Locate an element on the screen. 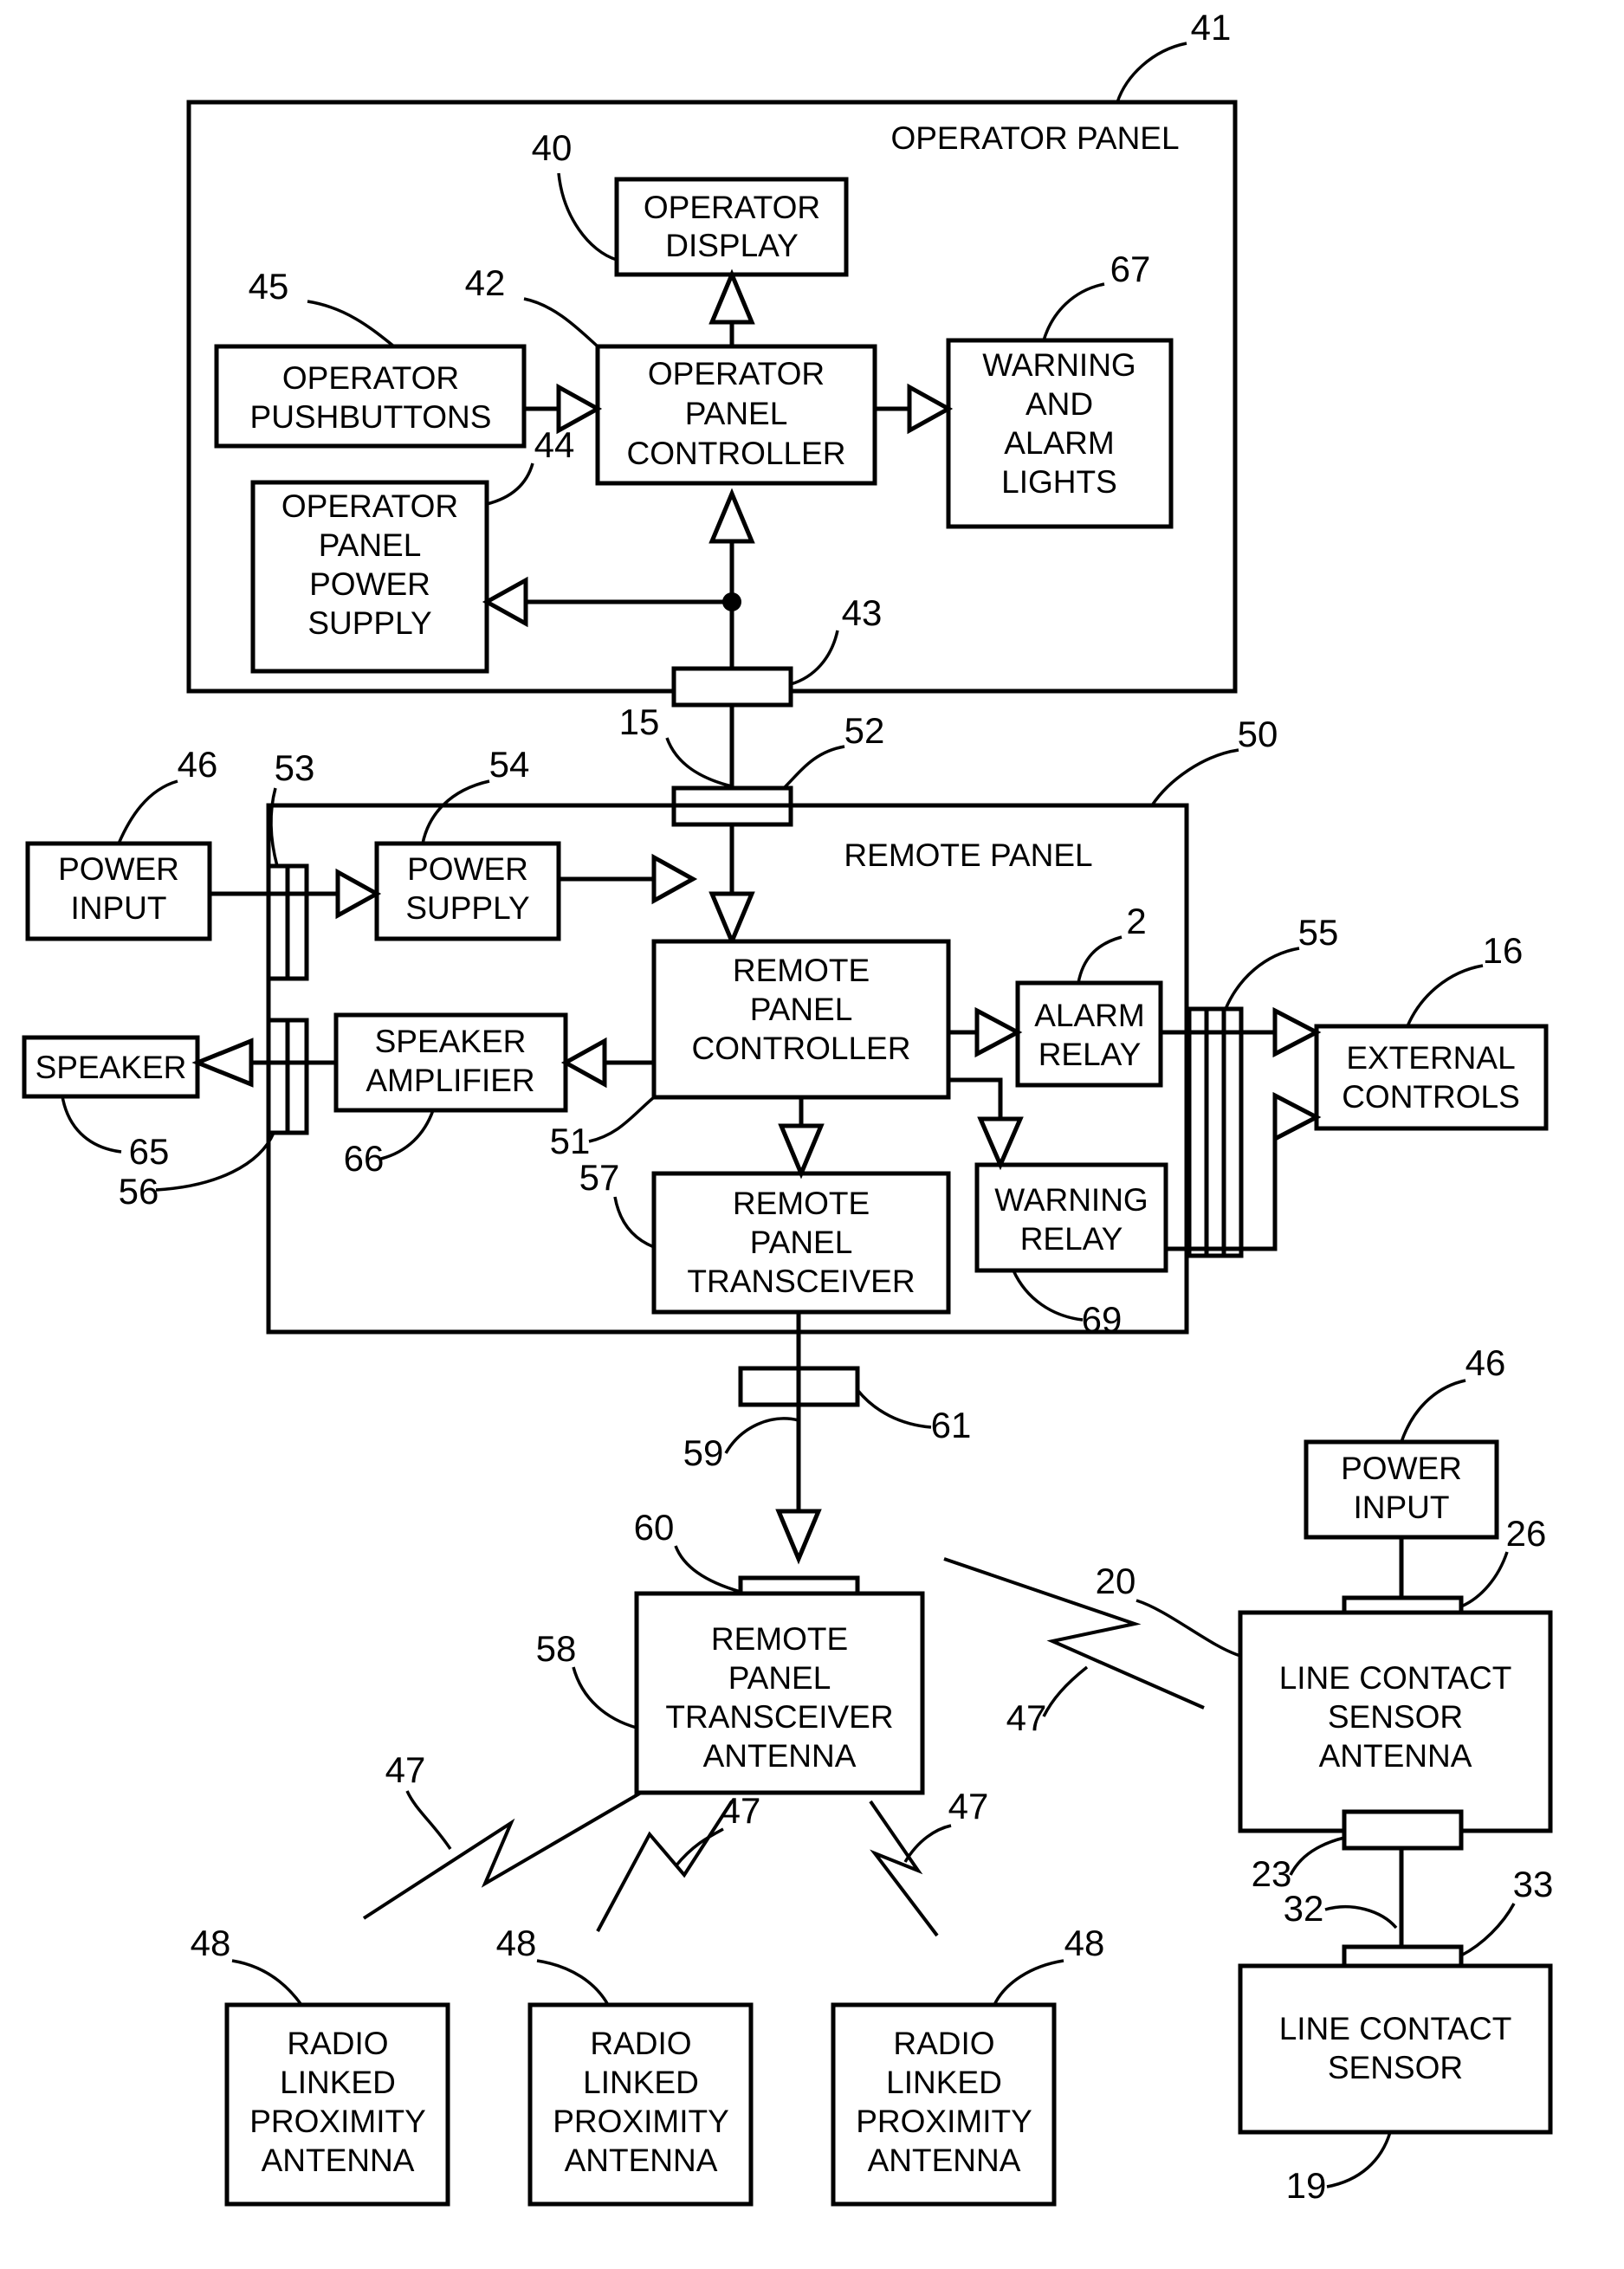 This screenshot has width=1624, height=2269. arrow-speaker-amp-to-speaker is located at coordinates (222, 1063).